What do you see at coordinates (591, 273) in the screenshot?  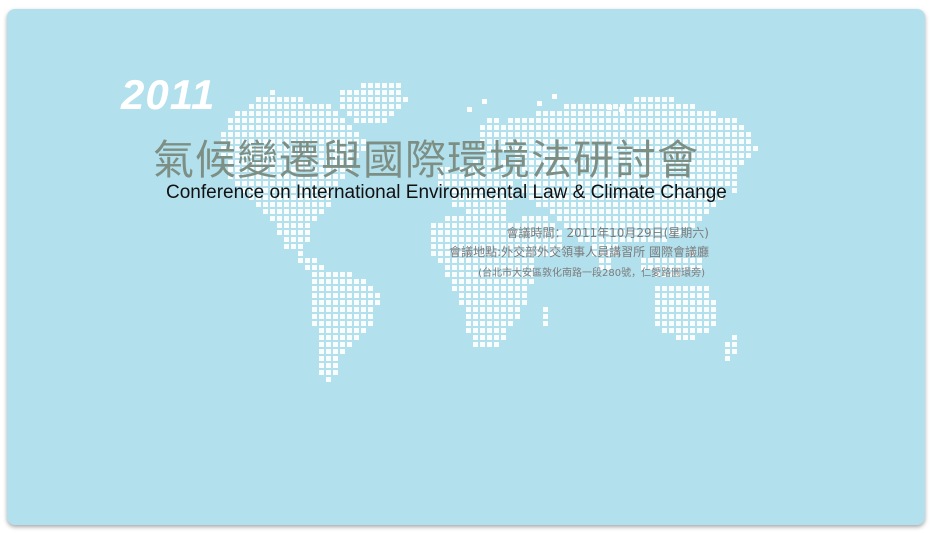 I see `conference-address: (台北市大安區敦化南路一段280號，仁愛路圓環旁)` at bounding box center [591, 273].